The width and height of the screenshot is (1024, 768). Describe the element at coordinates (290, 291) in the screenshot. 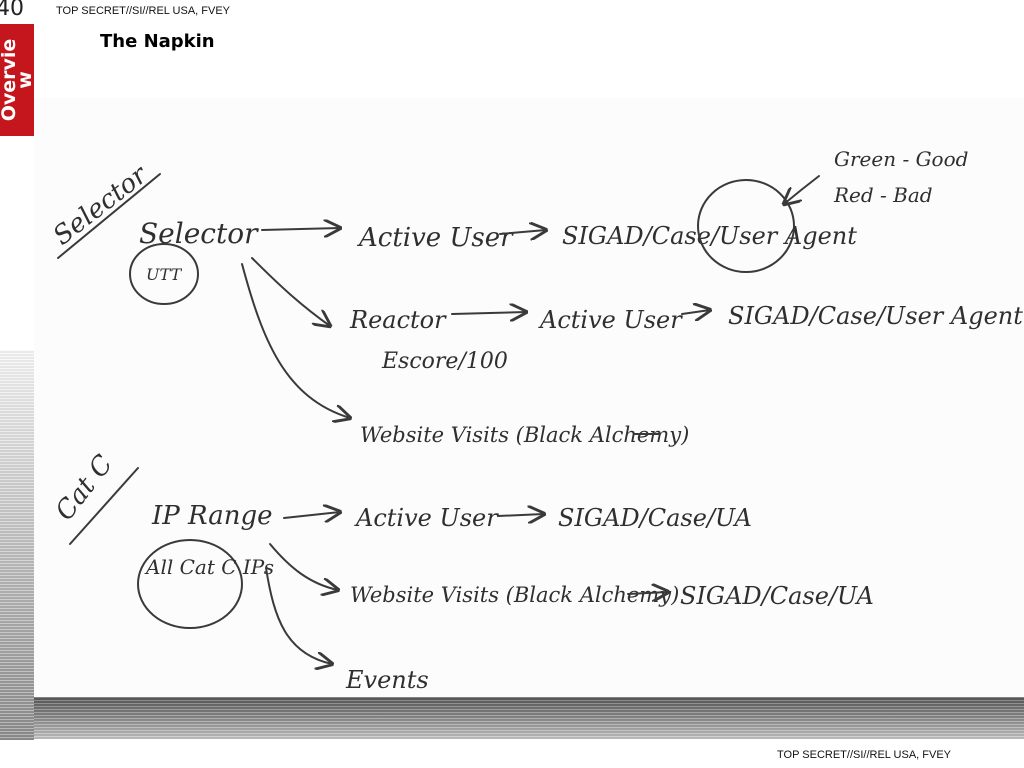

I see `selector-branch2-arrow-a` at that location.